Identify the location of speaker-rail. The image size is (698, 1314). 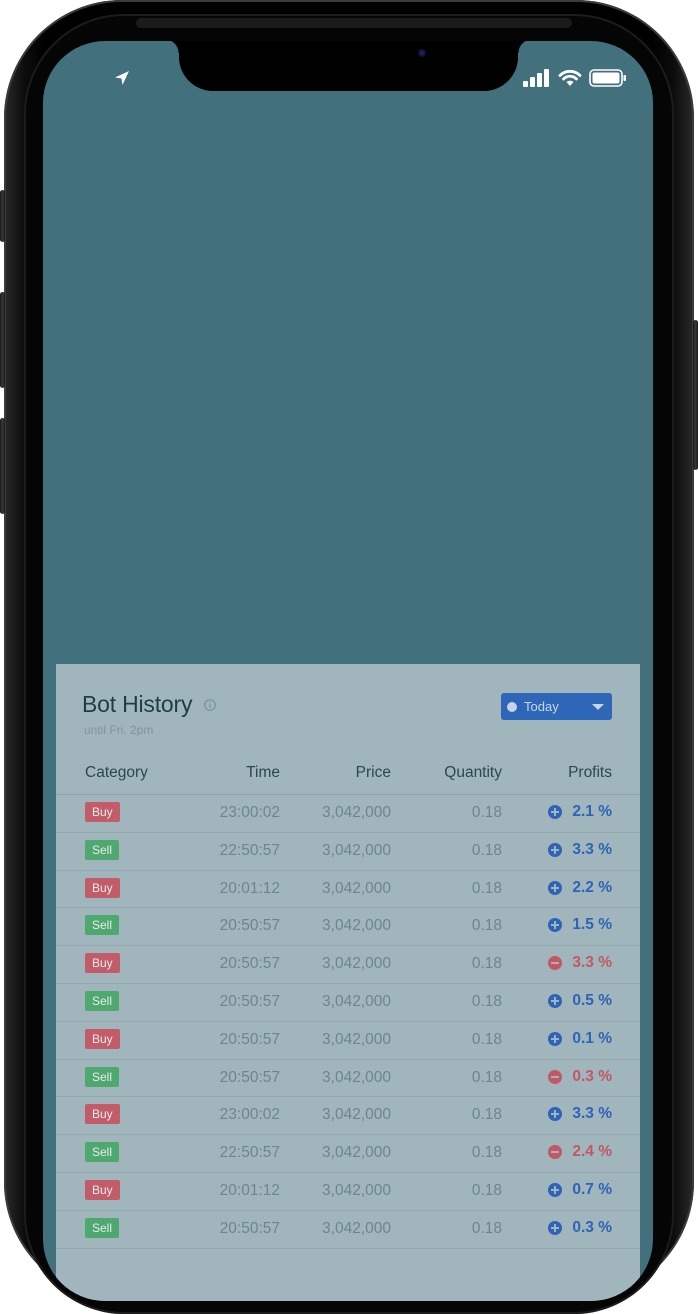
(354, 23).